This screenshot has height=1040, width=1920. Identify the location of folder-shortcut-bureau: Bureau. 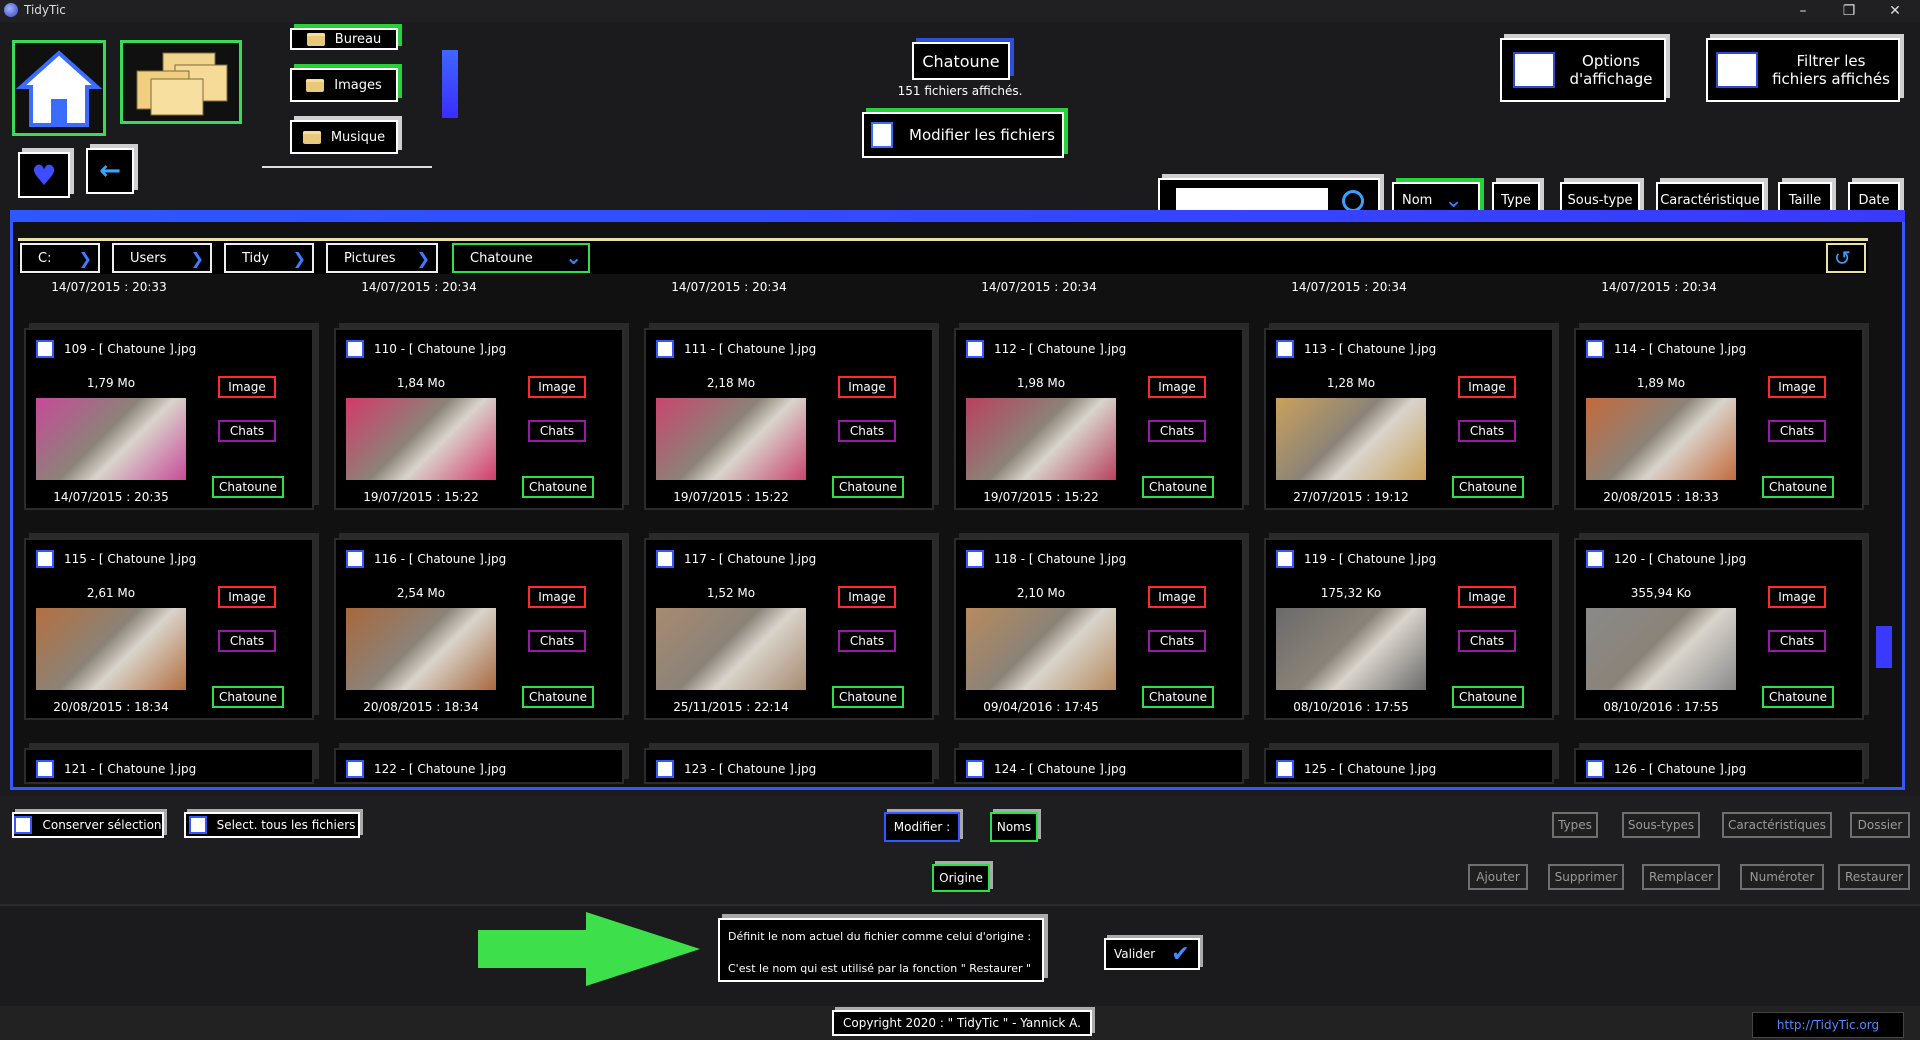
(344, 39).